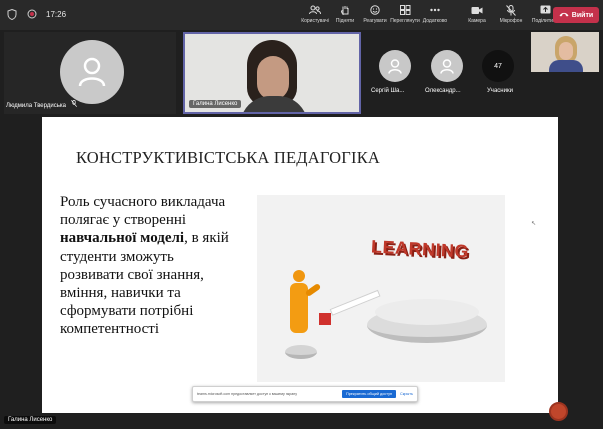 This screenshot has height=429, width=603. I want to click on self-video-preview, so click(565, 52).